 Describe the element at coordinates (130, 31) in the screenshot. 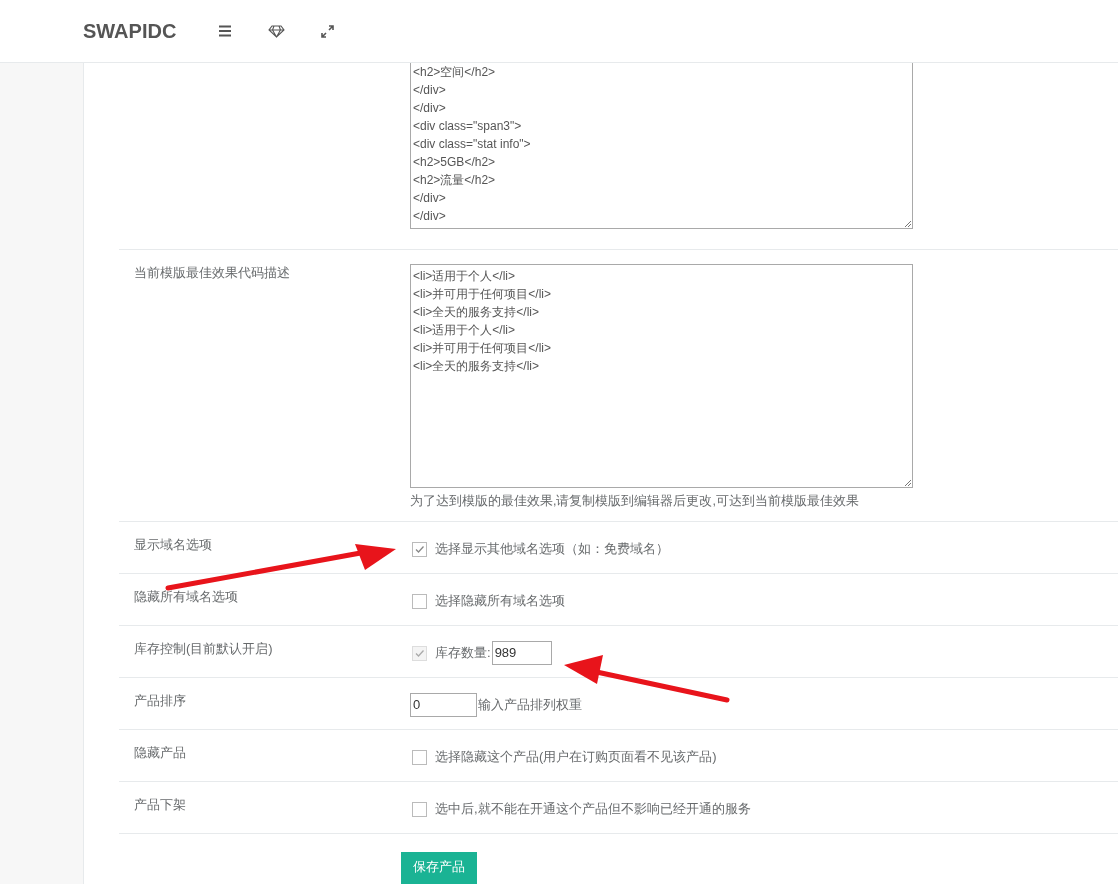

I see `brand-logo: SWAPIDC` at that location.